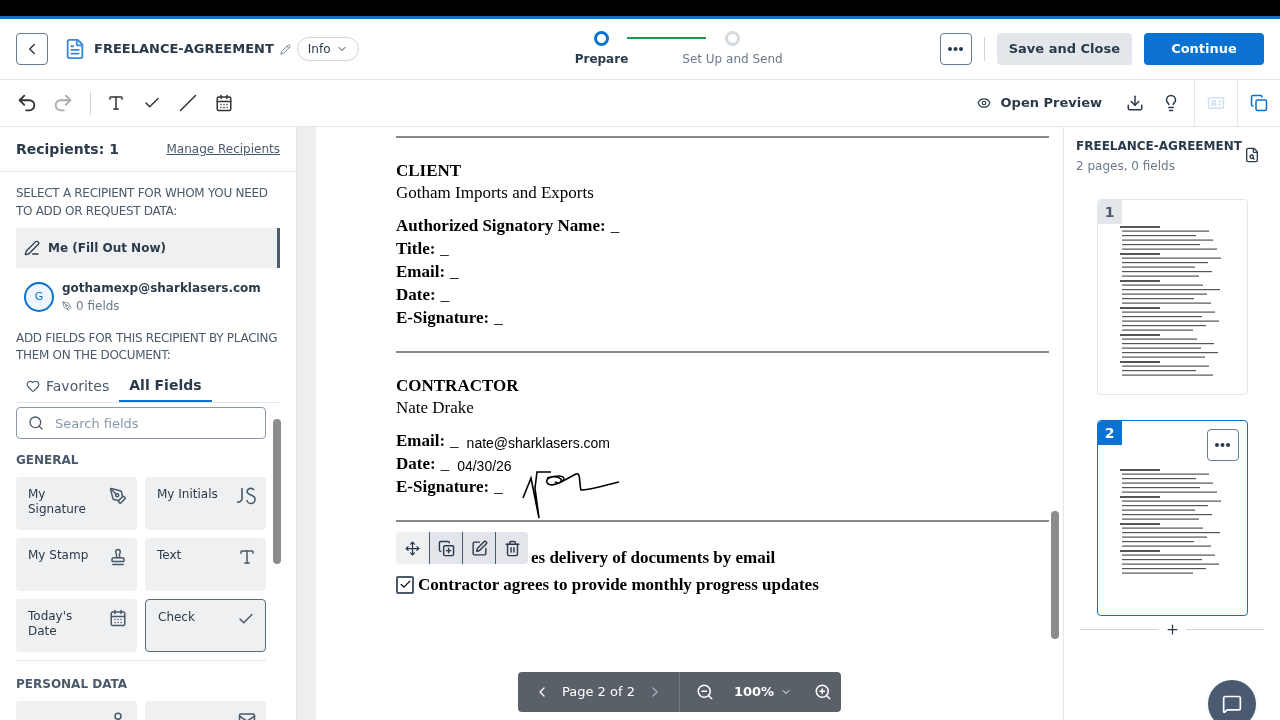 The image size is (1280, 720). What do you see at coordinates (165, 386) in the screenshot?
I see `fields-tab: All Fields` at bounding box center [165, 386].